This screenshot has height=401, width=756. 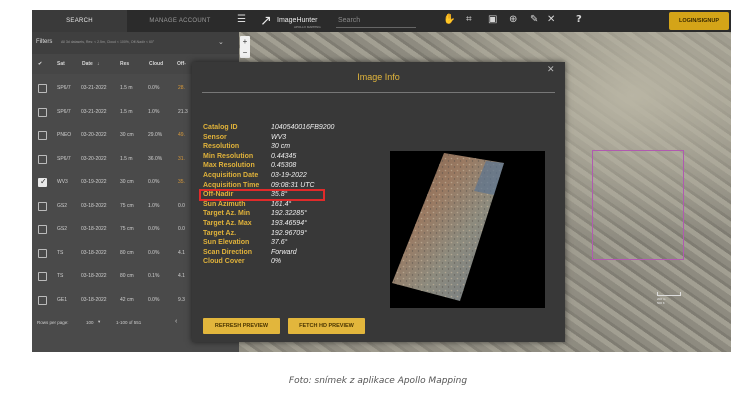 What do you see at coordinates (220, 233) in the screenshot?
I see `info-label: Target Az.` at bounding box center [220, 233].